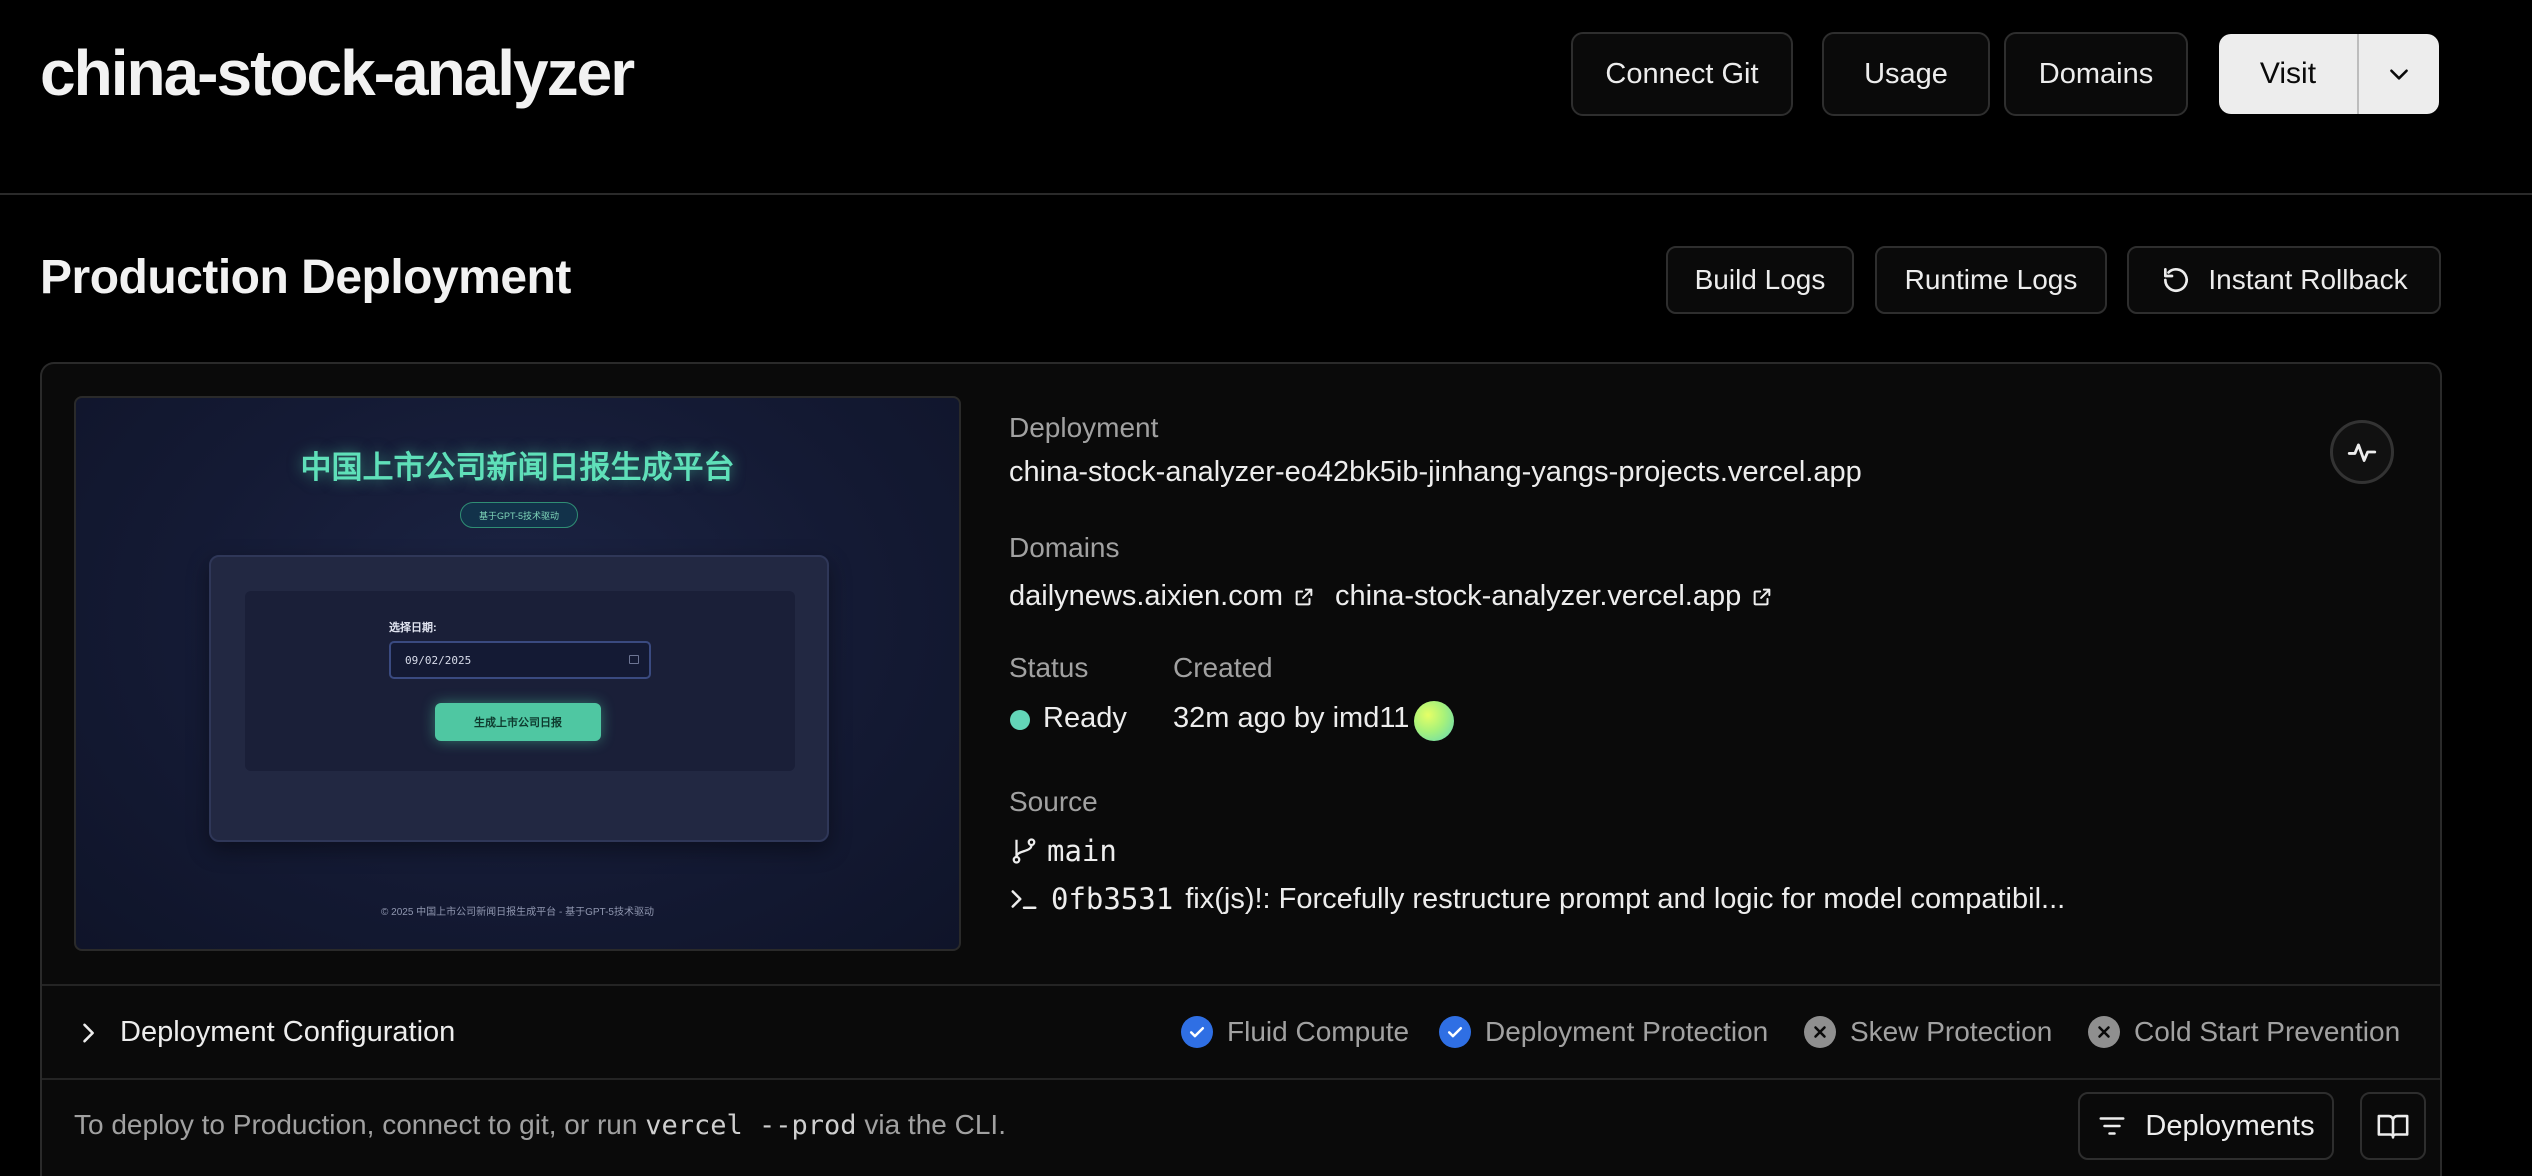  Describe the element at coordinates (2267, 1031) in the screenshot. I see `feature-label: Cold Start Prevention` at that location.